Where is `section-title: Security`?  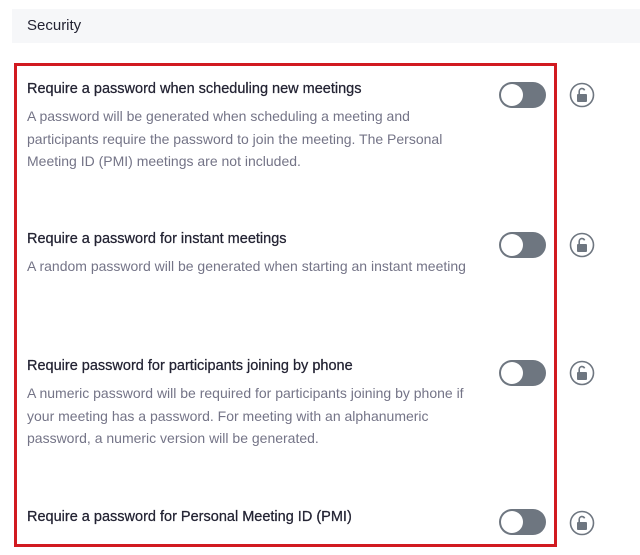
section-title: Security is located at coordinates (54, 25).